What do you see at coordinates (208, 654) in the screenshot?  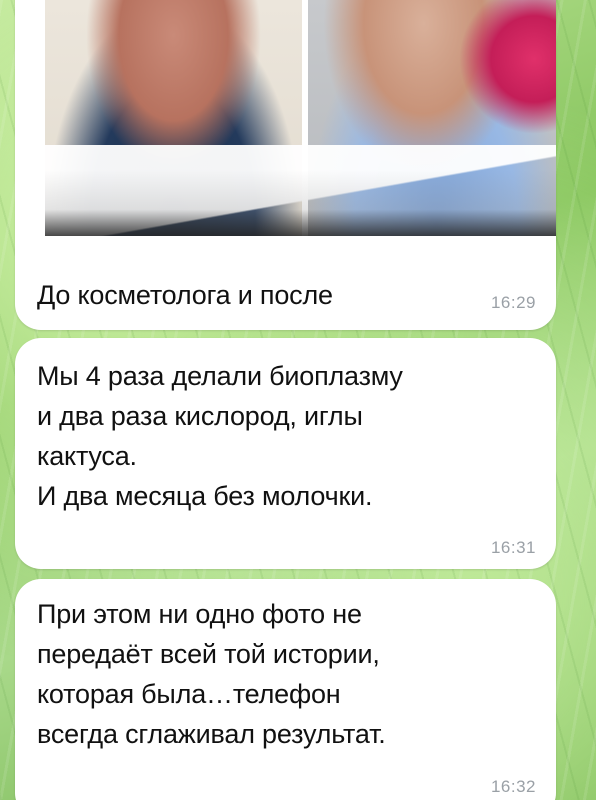 I see `message-line: передаёт всей той истории,` at bounding box center [208, 654].